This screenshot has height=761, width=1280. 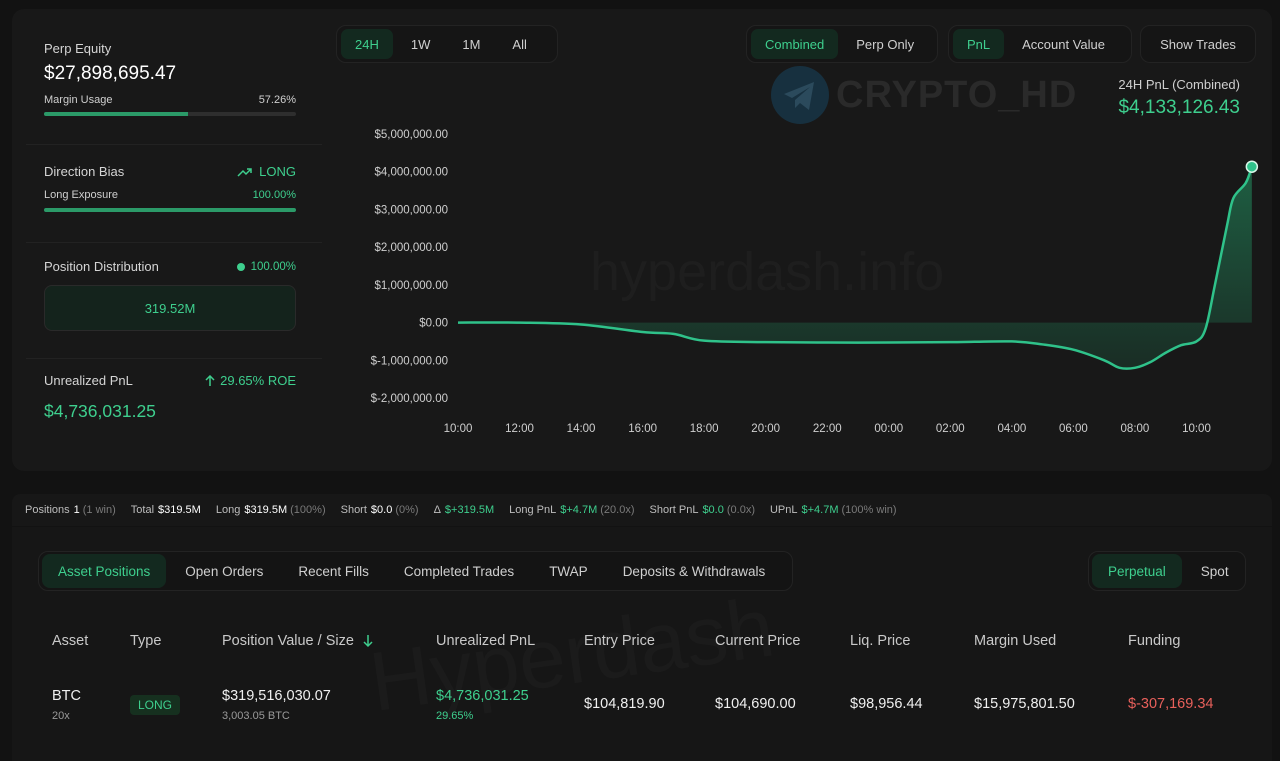 I want to click on col-header-type: Type, so click(x=145, y=641).